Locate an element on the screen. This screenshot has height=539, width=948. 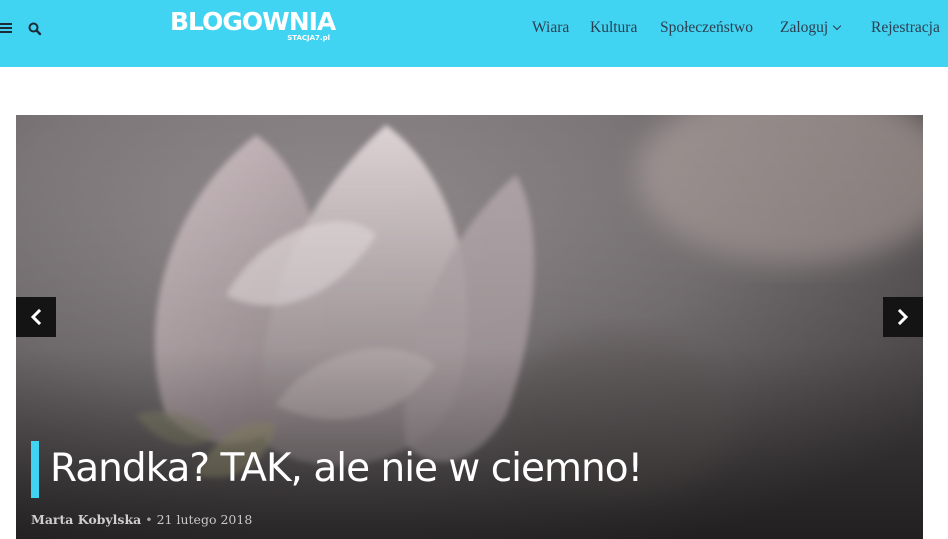
slider-prev-button is located at coordinates (36, 317).